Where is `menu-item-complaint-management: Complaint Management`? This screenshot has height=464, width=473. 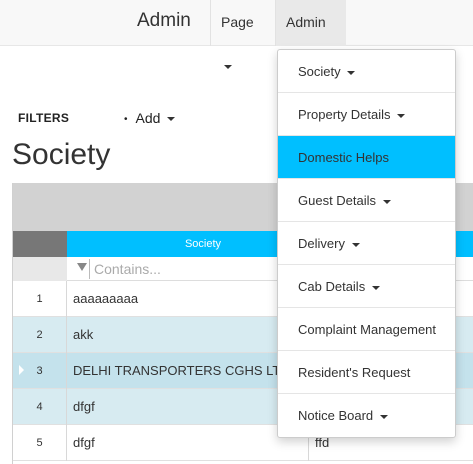 menu-item-complaint-management: Complaint Management is located at coordinates (366, 329).